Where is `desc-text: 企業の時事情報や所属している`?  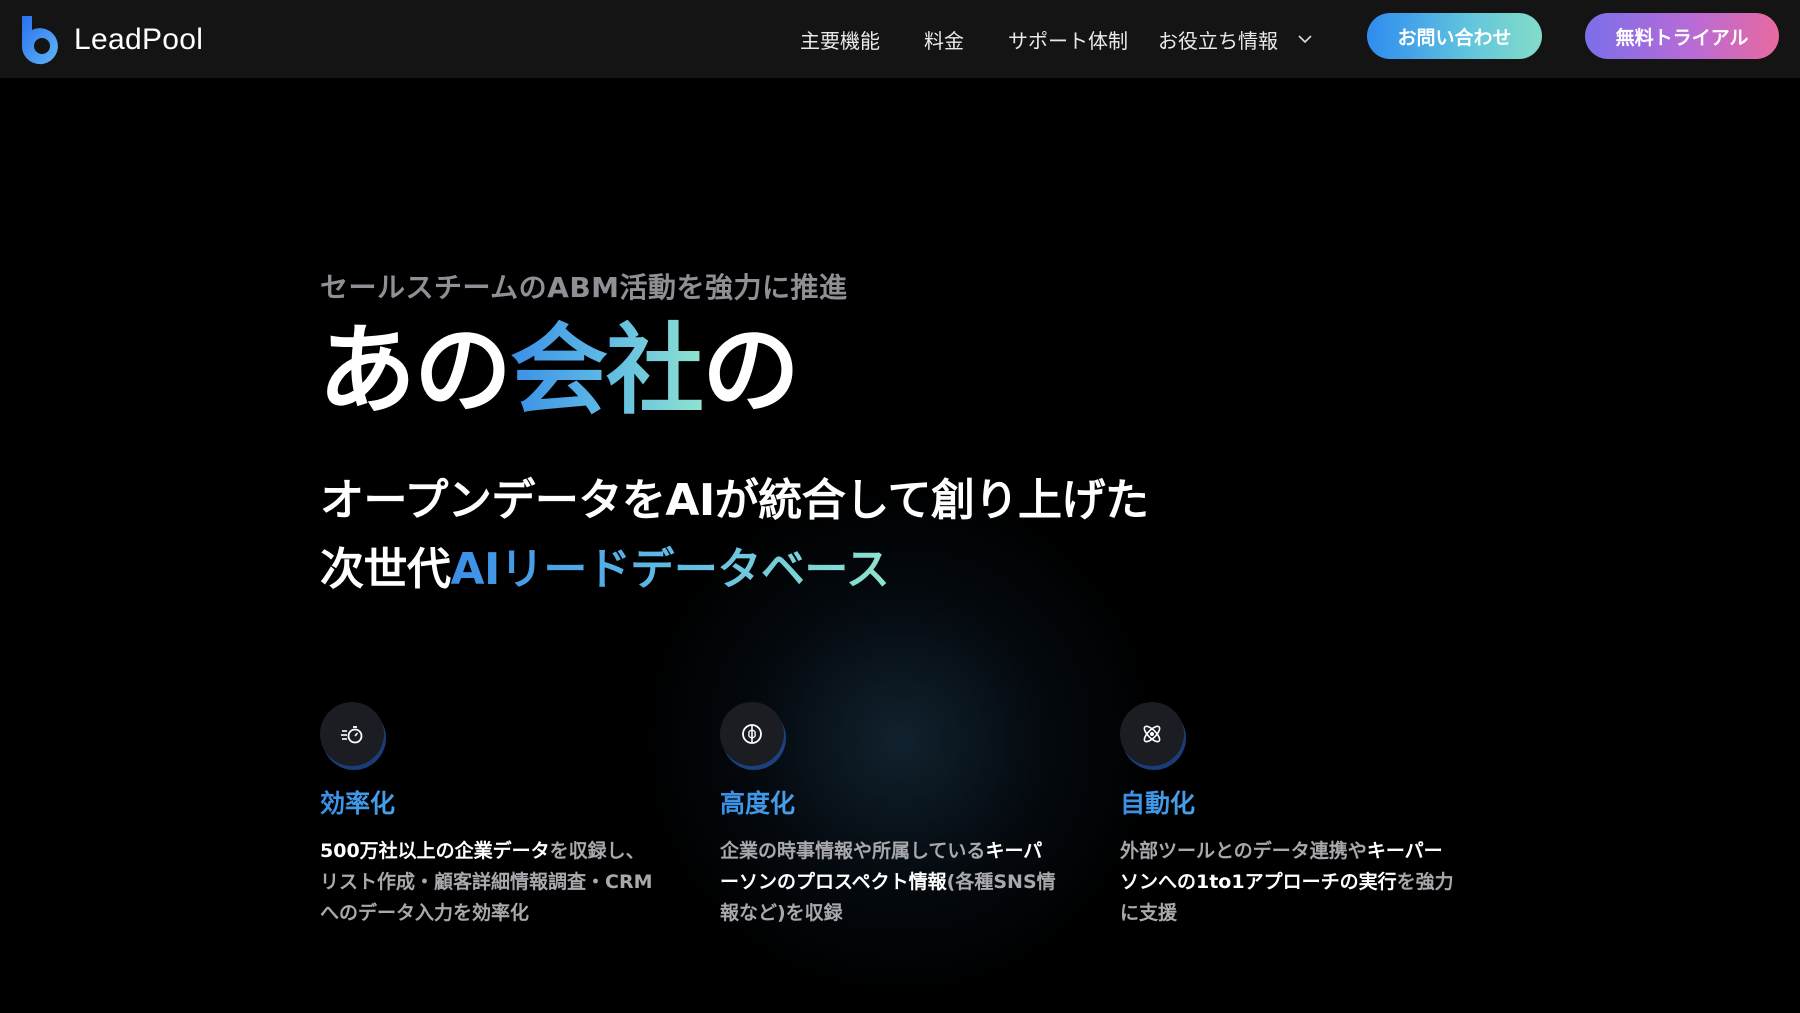 desc-text: 企業の時事情報や所属している is located at coordinates (853, 851).